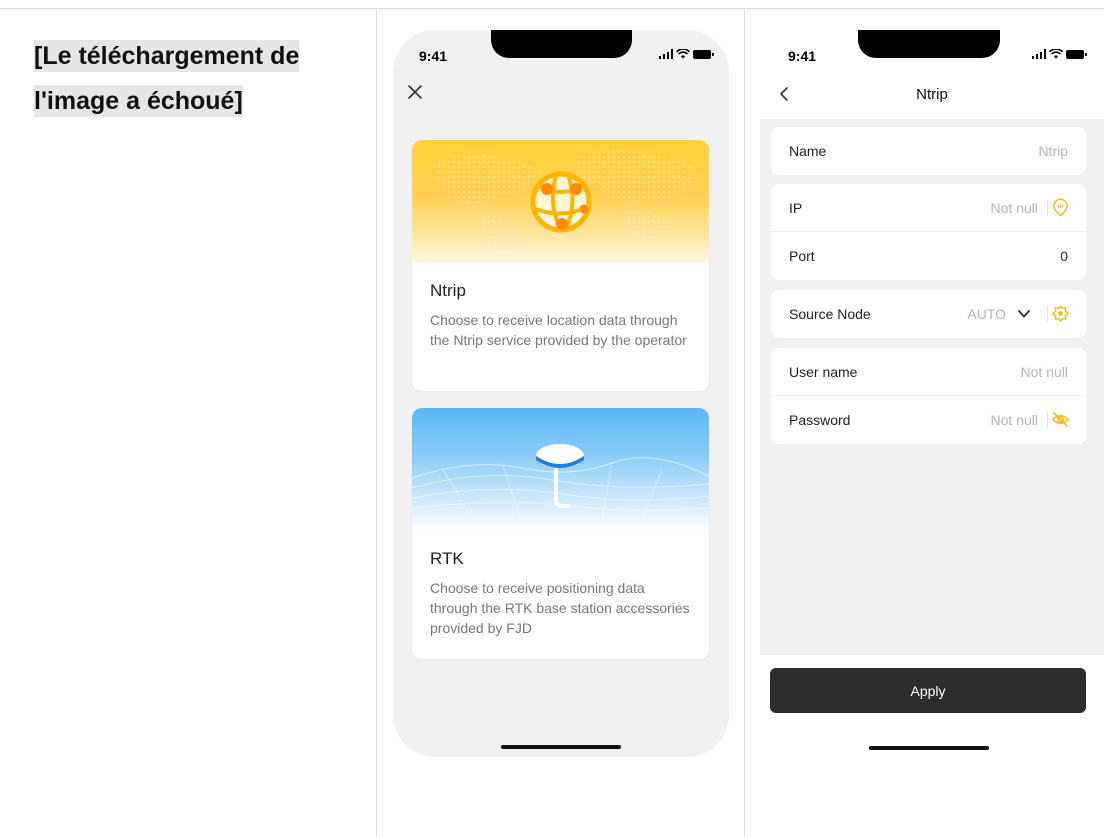 The height and width of the screenshot is (837, 1104). I want to click on ip-label: IP, so click(796, 208).